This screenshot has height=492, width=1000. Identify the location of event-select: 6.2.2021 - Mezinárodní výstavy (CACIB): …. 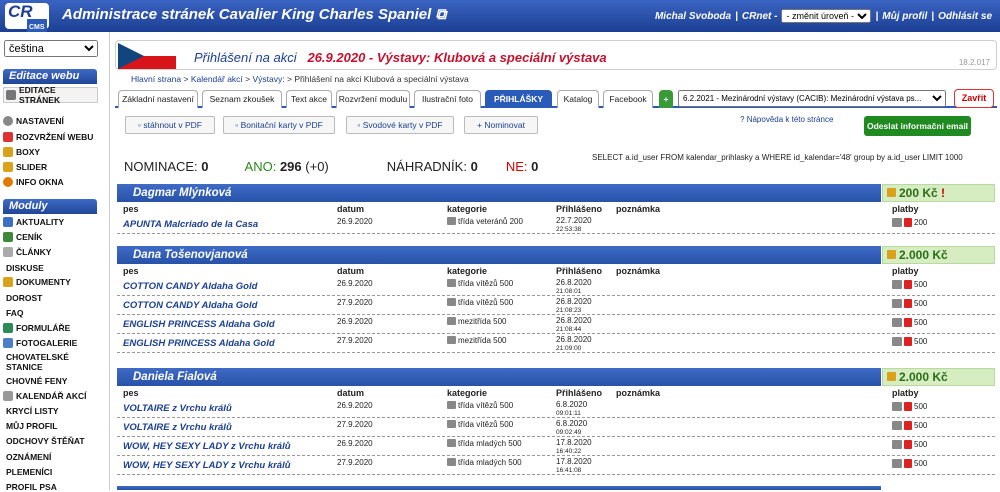
(812, 98).